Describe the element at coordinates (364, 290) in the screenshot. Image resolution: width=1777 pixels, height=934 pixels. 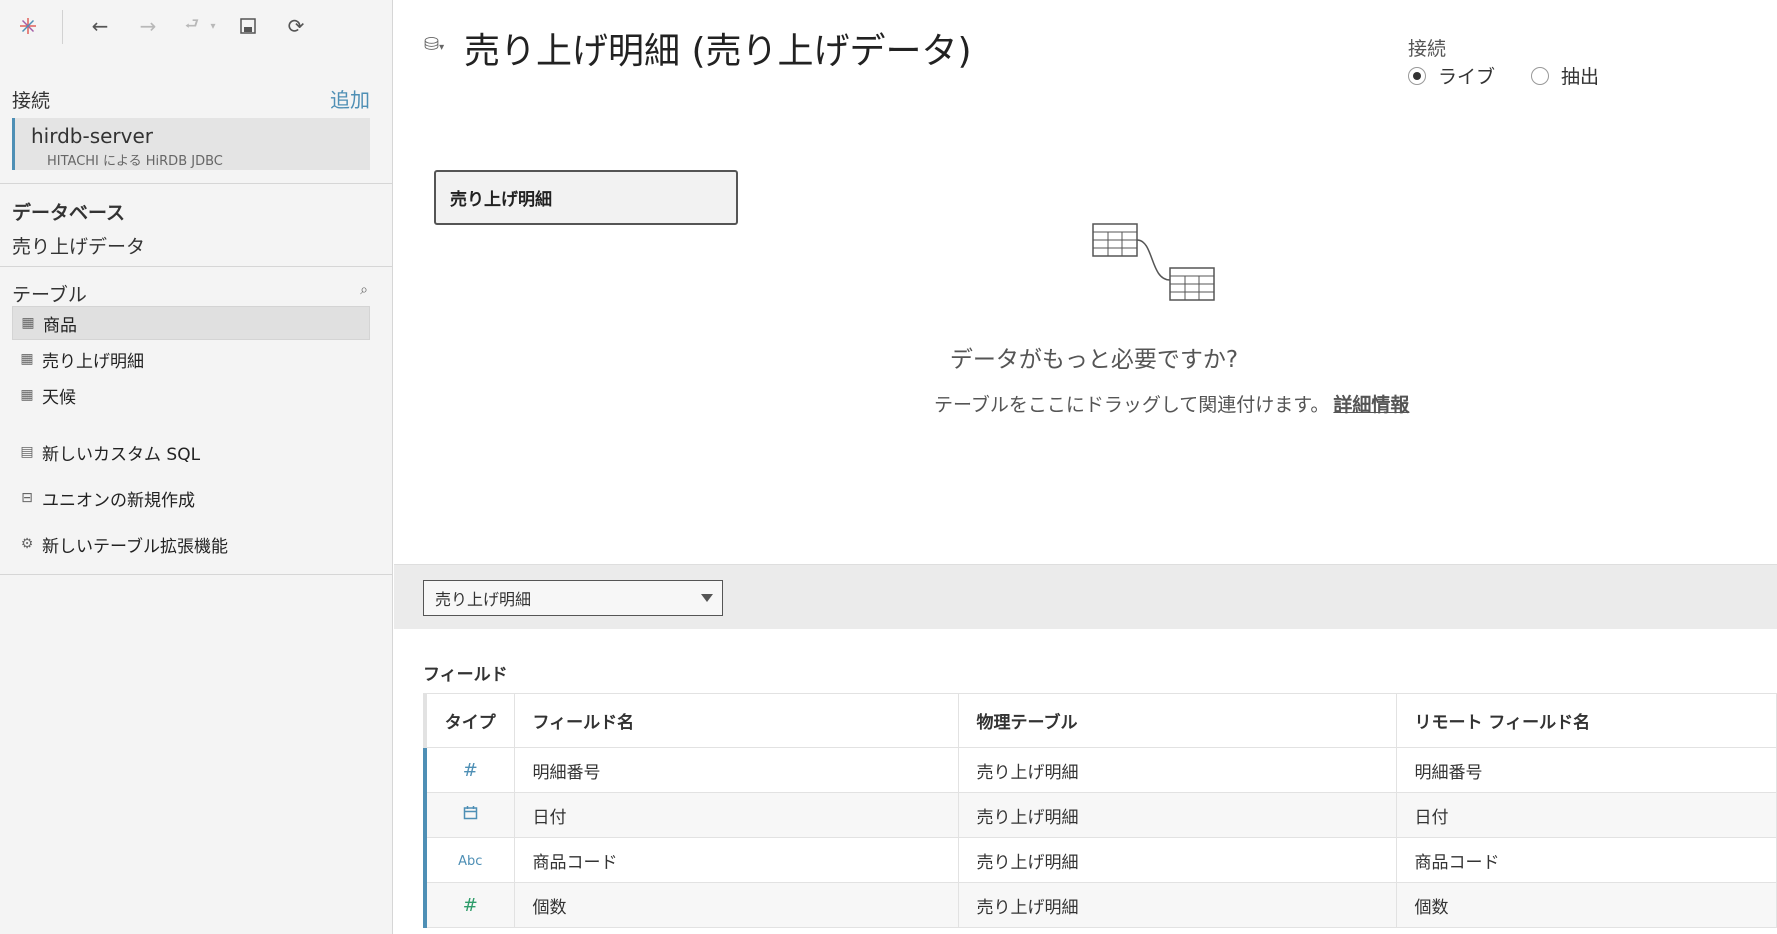
I see `search-icon: ⌕` at that location.